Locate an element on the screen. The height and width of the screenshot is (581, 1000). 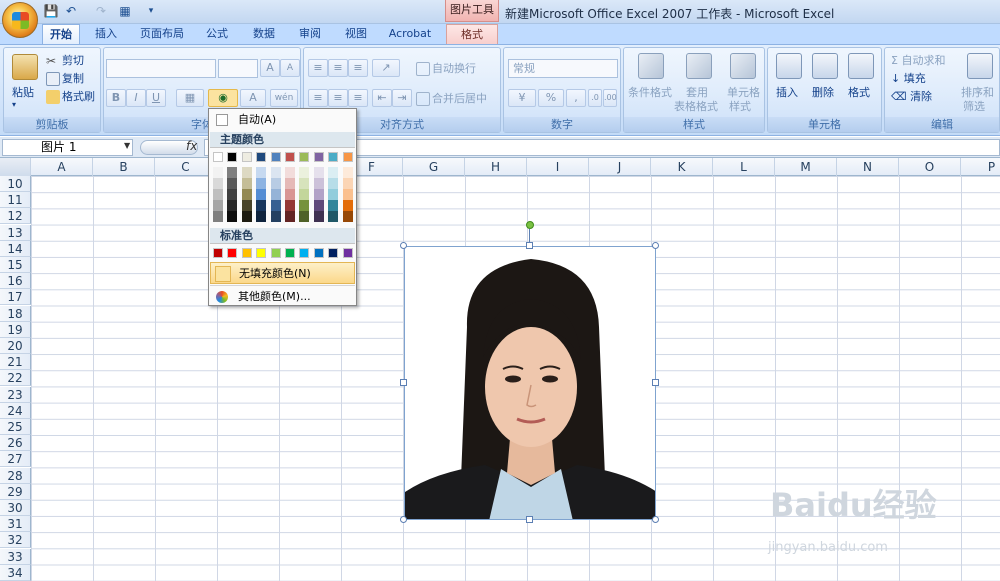
fill-color-button: ◉ is located at coordinates (223, 98).